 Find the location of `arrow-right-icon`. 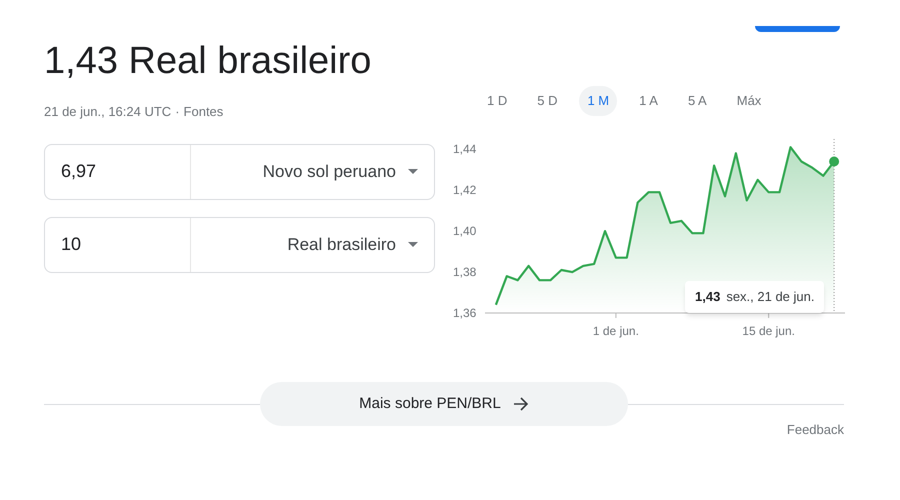

arrow-right-icon is located at coordinates (520, 404).